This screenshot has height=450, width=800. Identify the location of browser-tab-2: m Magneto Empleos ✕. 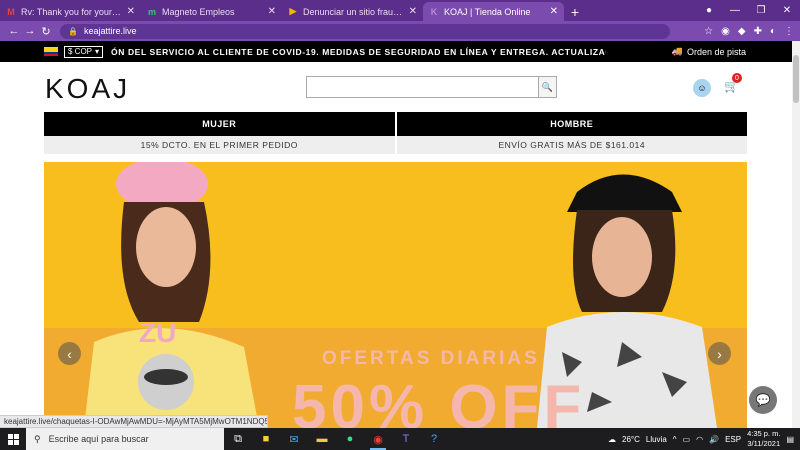
(211, 11).